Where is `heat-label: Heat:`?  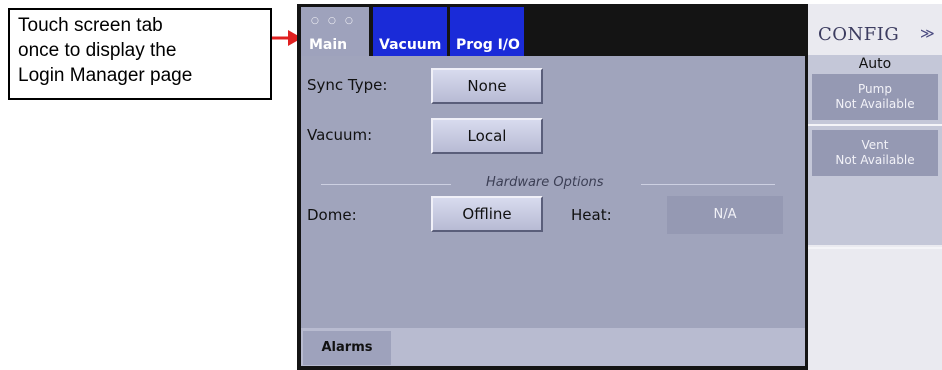
heat-label: Heat: is located at coordinates (591, 215).